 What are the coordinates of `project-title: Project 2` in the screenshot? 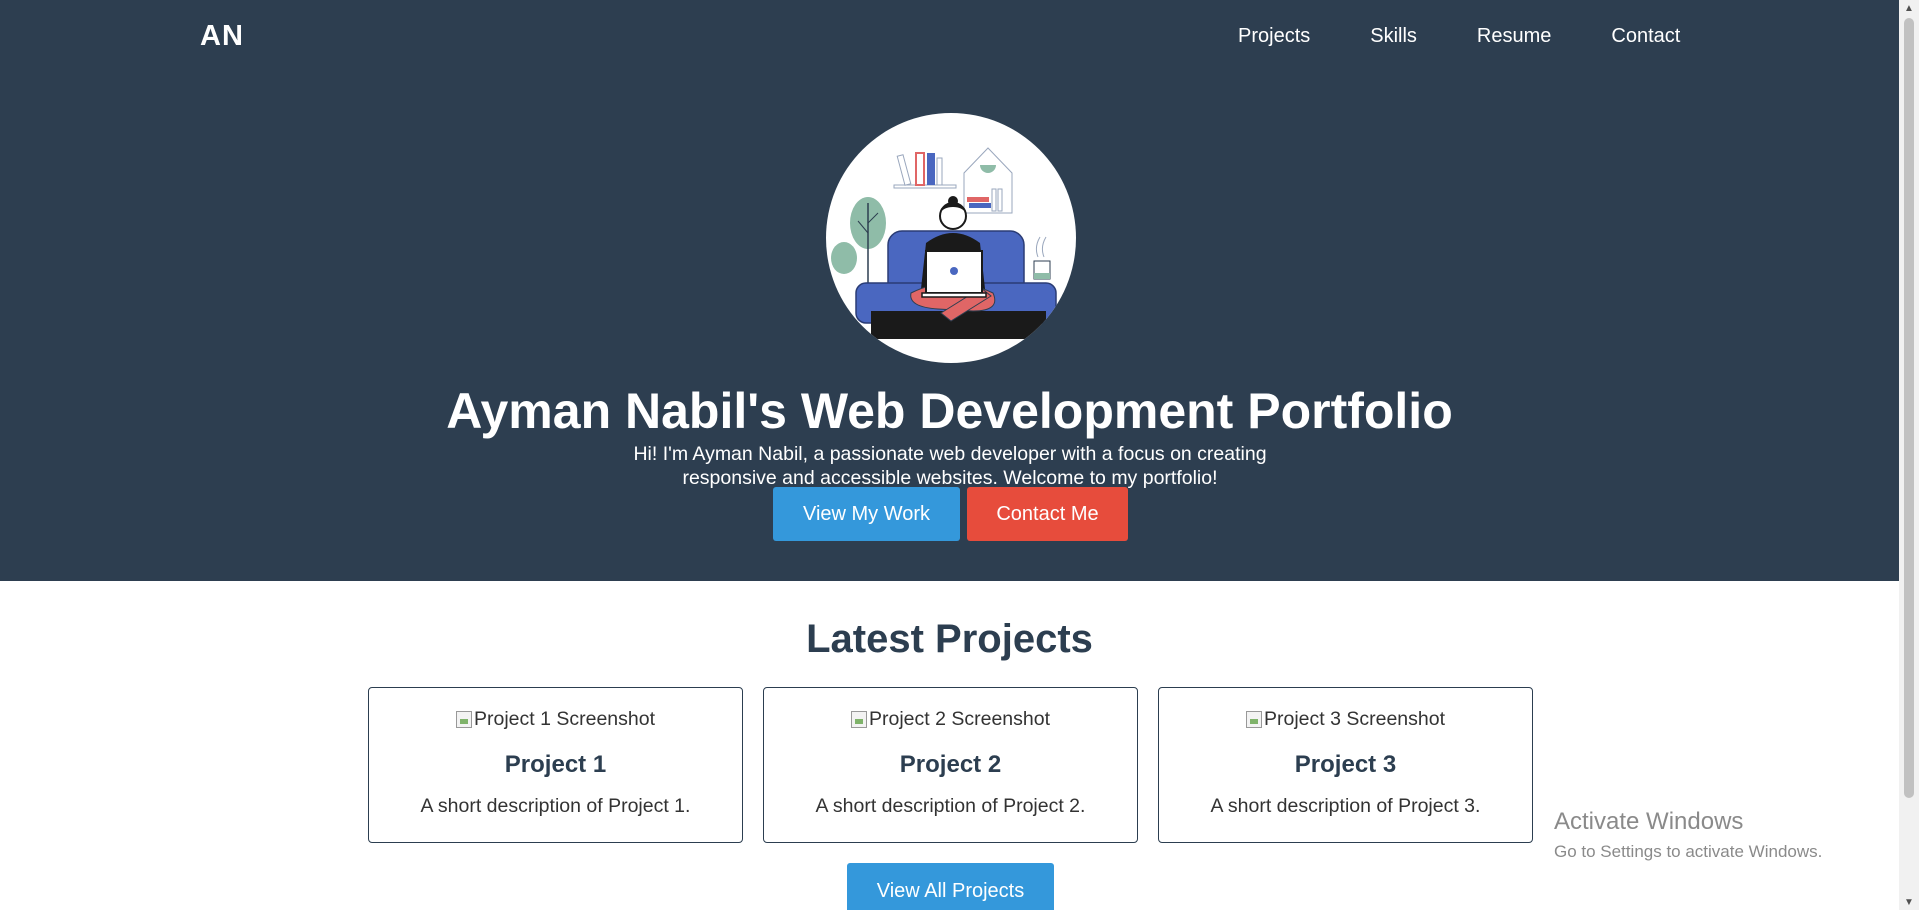 It's located at (950, 764).